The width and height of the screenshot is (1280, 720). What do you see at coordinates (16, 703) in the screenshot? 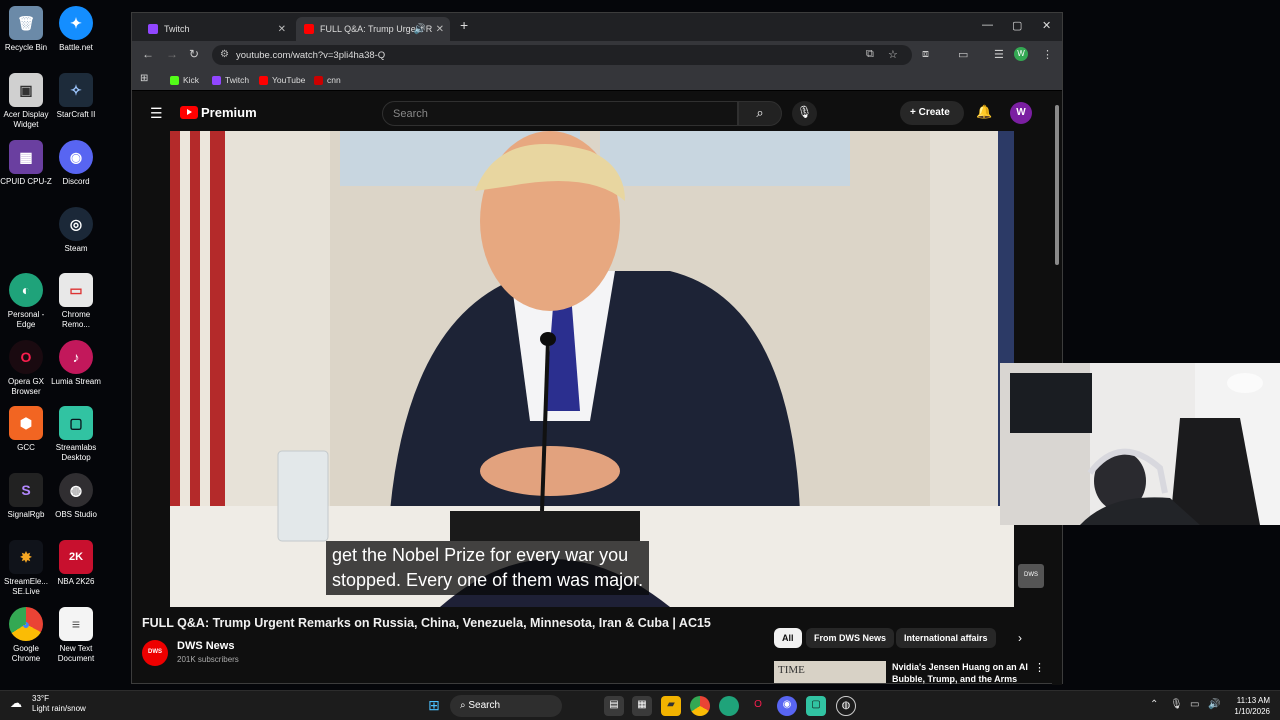
I see `weather-icon: ☁` at bounding box center [16, 703].